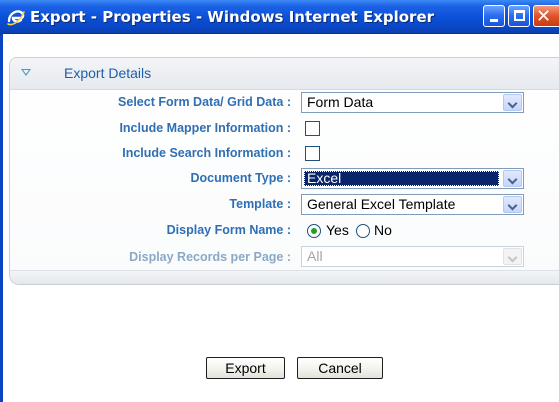 The width and height of the screenshot is (559, 402). I want to click on close-icon: ✕, so click(544, 16).